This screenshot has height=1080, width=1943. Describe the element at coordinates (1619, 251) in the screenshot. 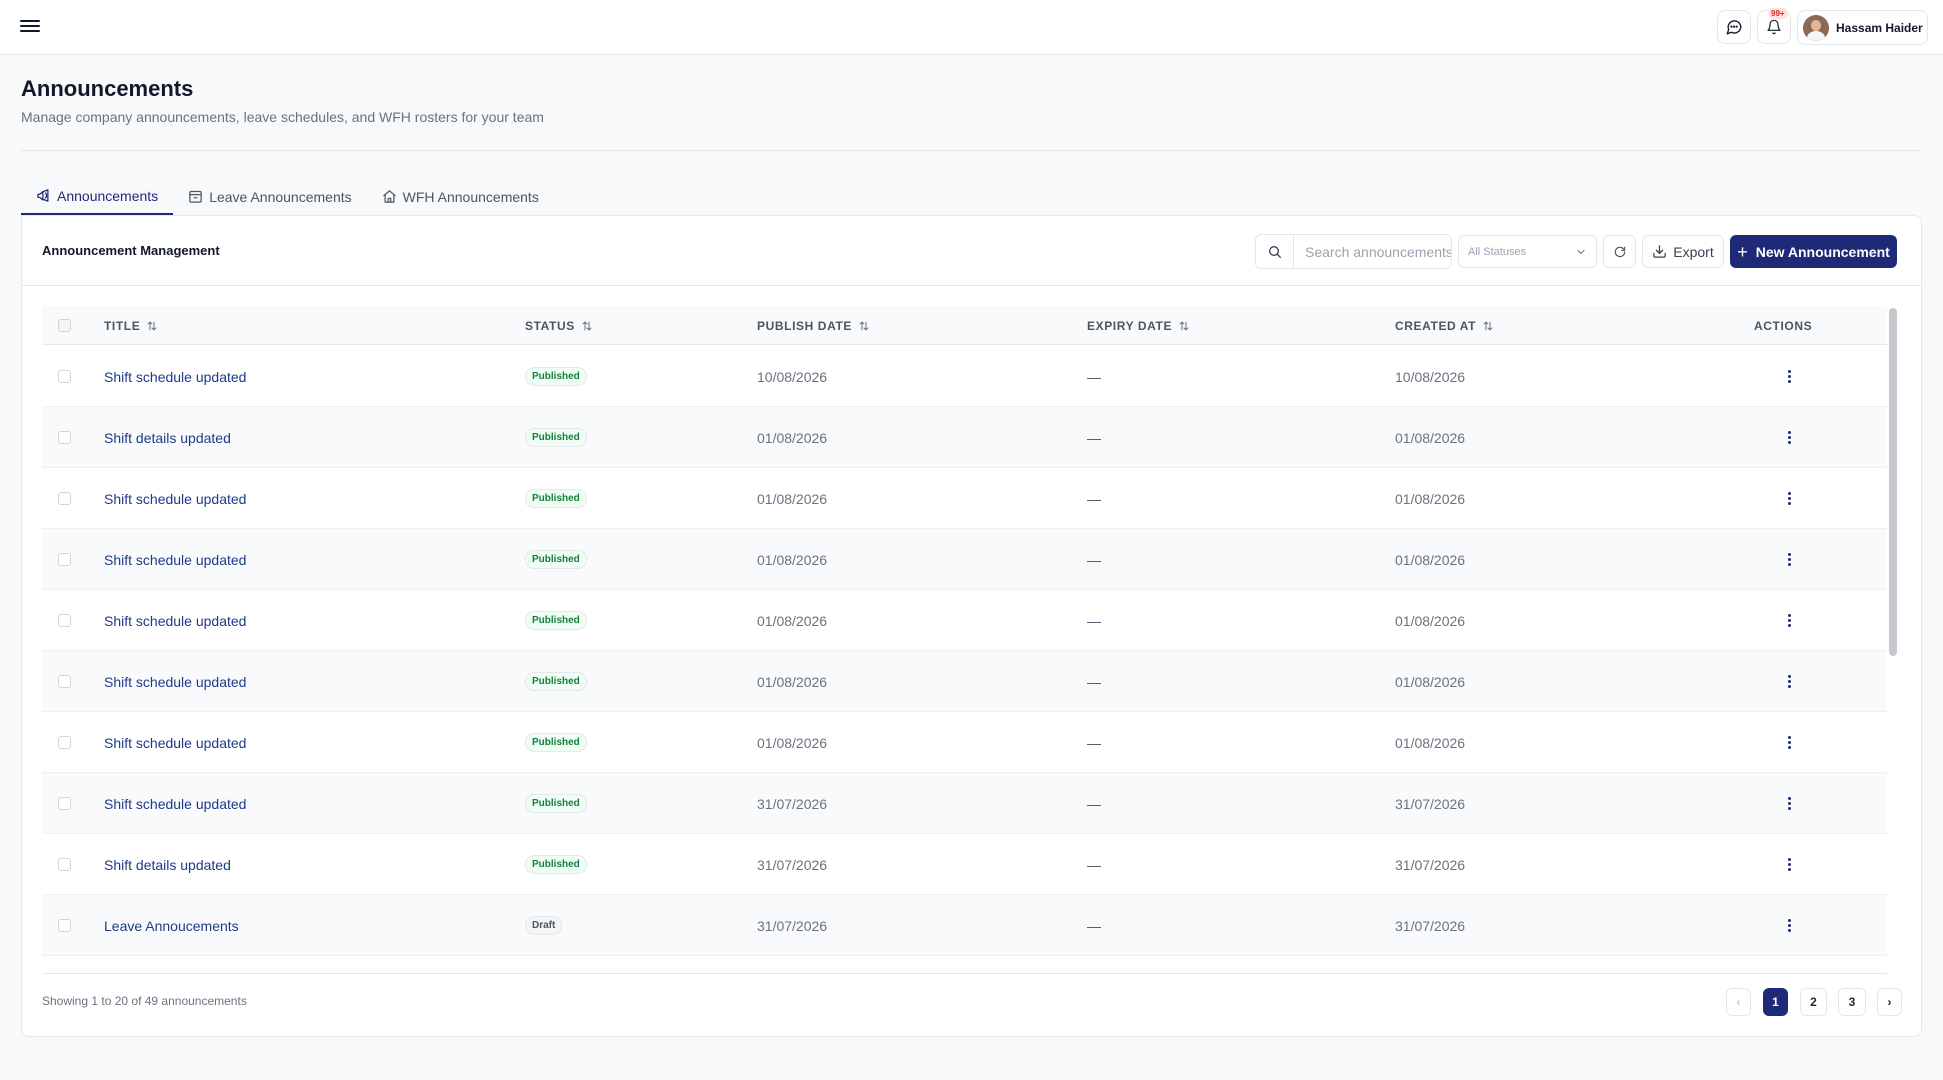

I see `refresh-button` at that location.